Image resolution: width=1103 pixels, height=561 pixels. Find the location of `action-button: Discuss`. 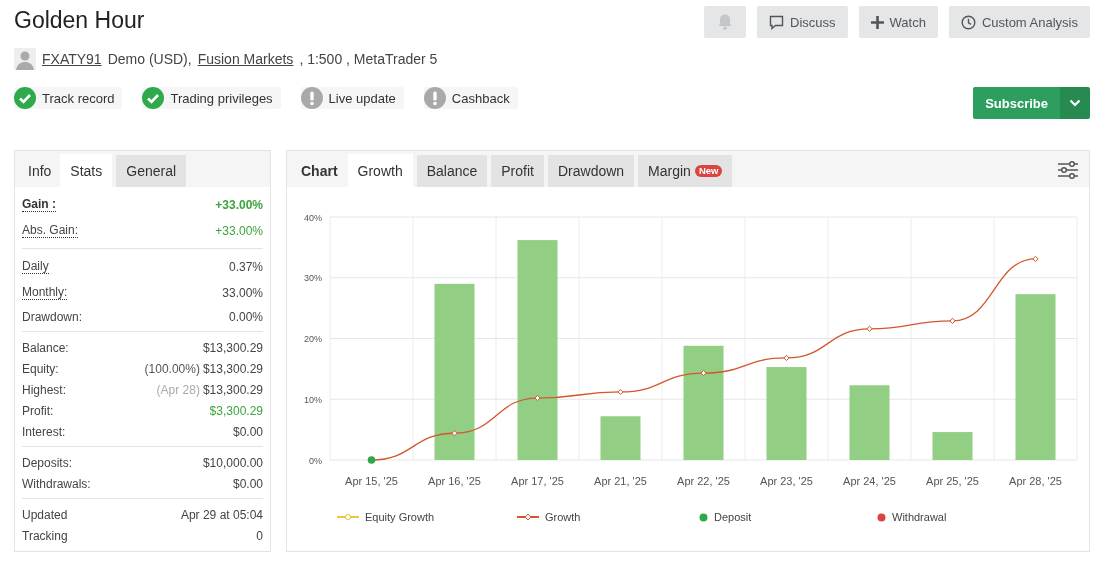

action-button: Discuss is located at coordinates (802, 22).